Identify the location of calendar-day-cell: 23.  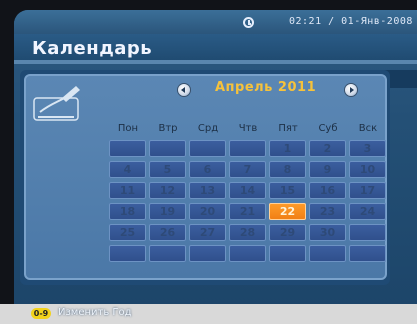
(327, 211).